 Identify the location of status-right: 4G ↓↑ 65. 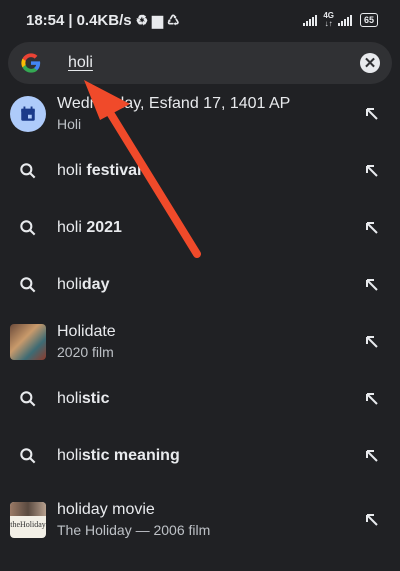
(340, 20).